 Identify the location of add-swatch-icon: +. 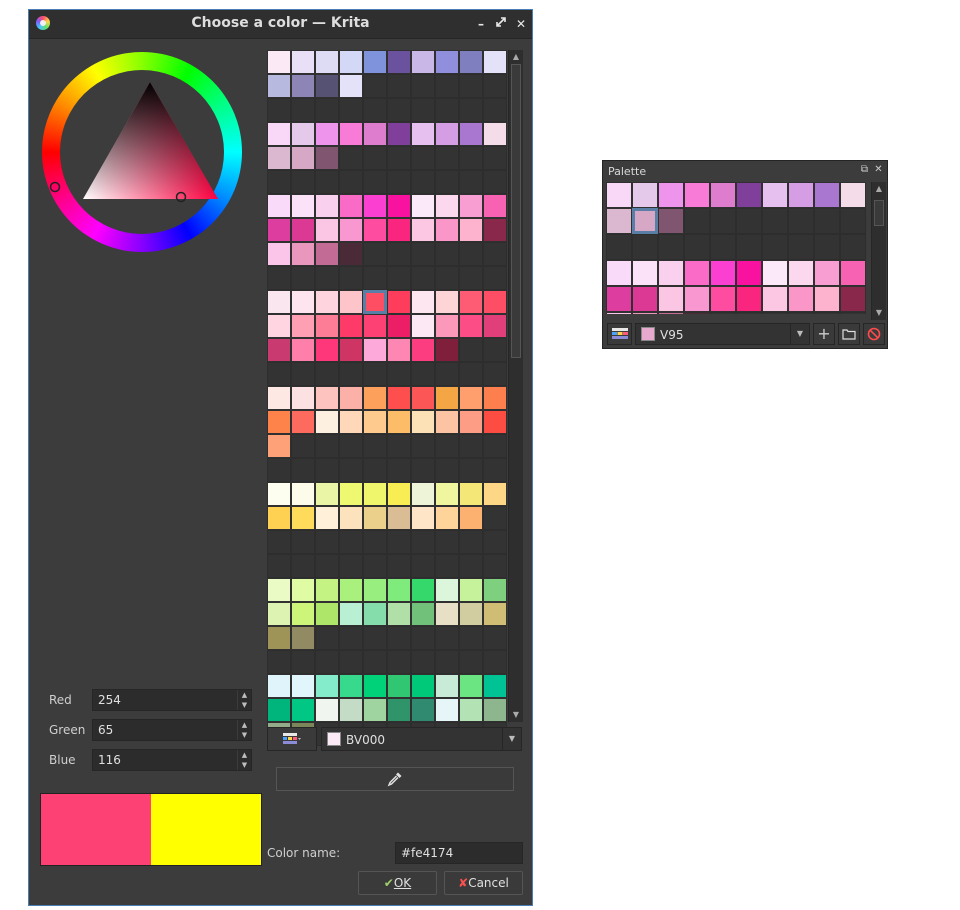
(824, 334).